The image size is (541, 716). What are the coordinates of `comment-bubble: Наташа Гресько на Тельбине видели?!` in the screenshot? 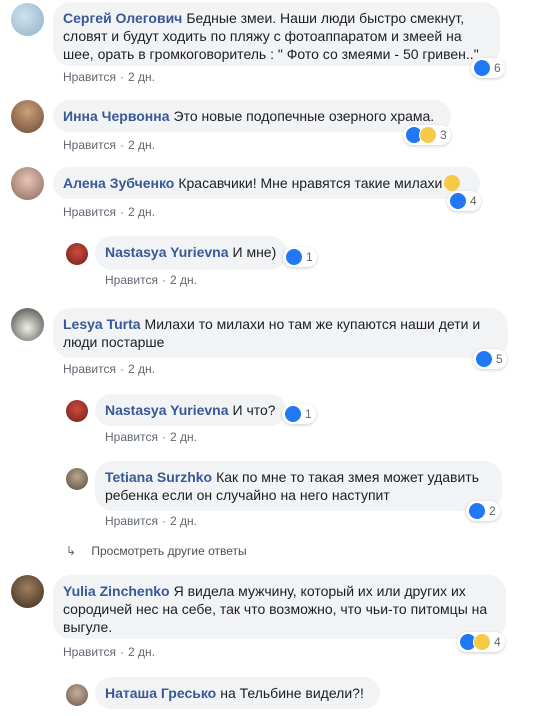 It's located at (237, 693).